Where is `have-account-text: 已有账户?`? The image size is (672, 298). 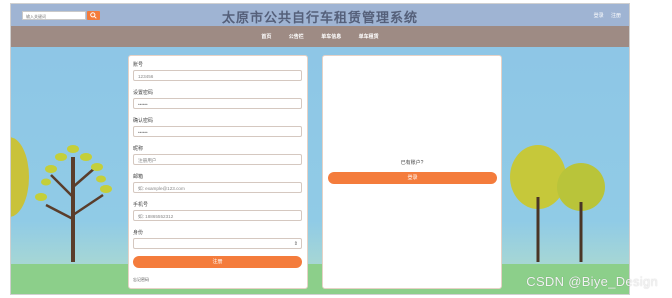
have-account-text: 已有账户? is located at coordinates (412, 163).